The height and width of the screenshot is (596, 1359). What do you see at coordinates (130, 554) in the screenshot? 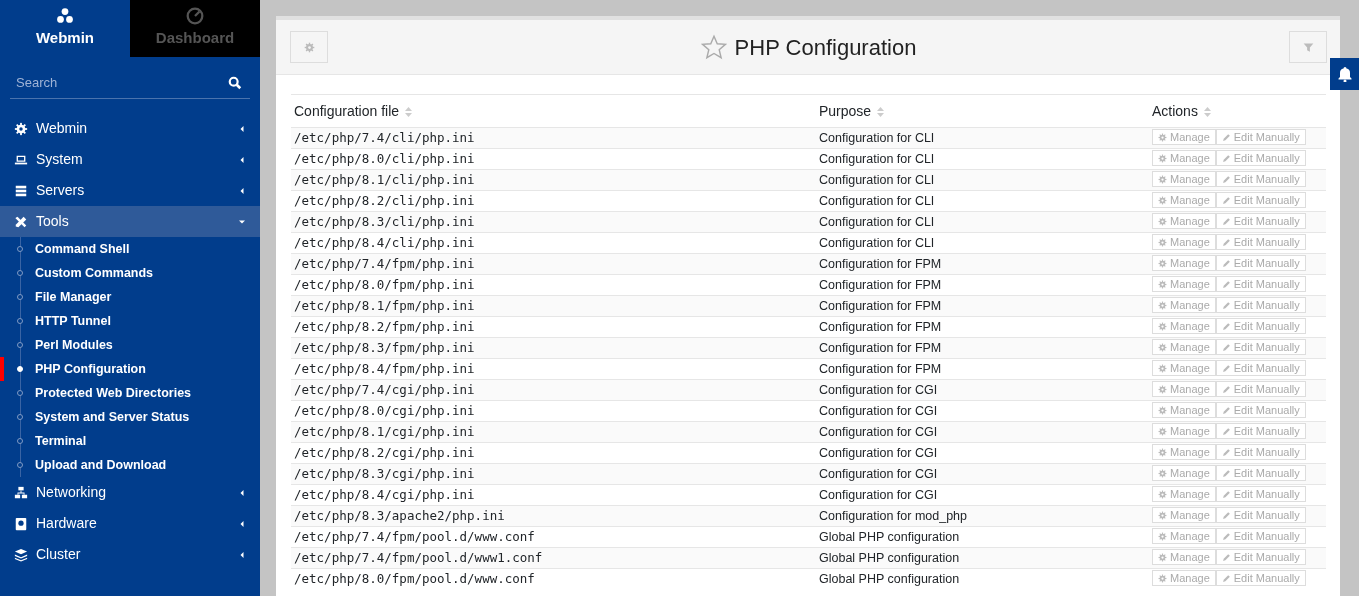
I see `menu-category: Cluster` at bounding box center [130, 554].